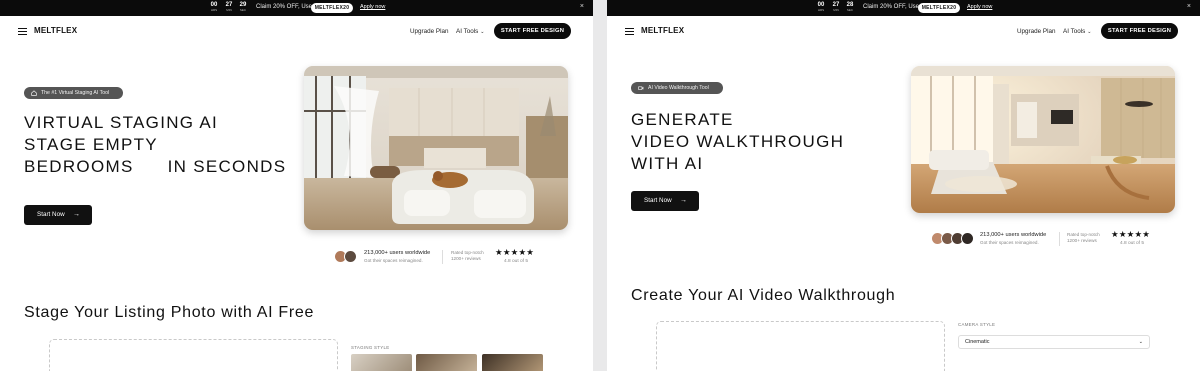 Image resolution: width=1200 pixels, height=371 pixels. I want to click on headline-word-bedrooms: BEDROOMS, so click(79, 166).